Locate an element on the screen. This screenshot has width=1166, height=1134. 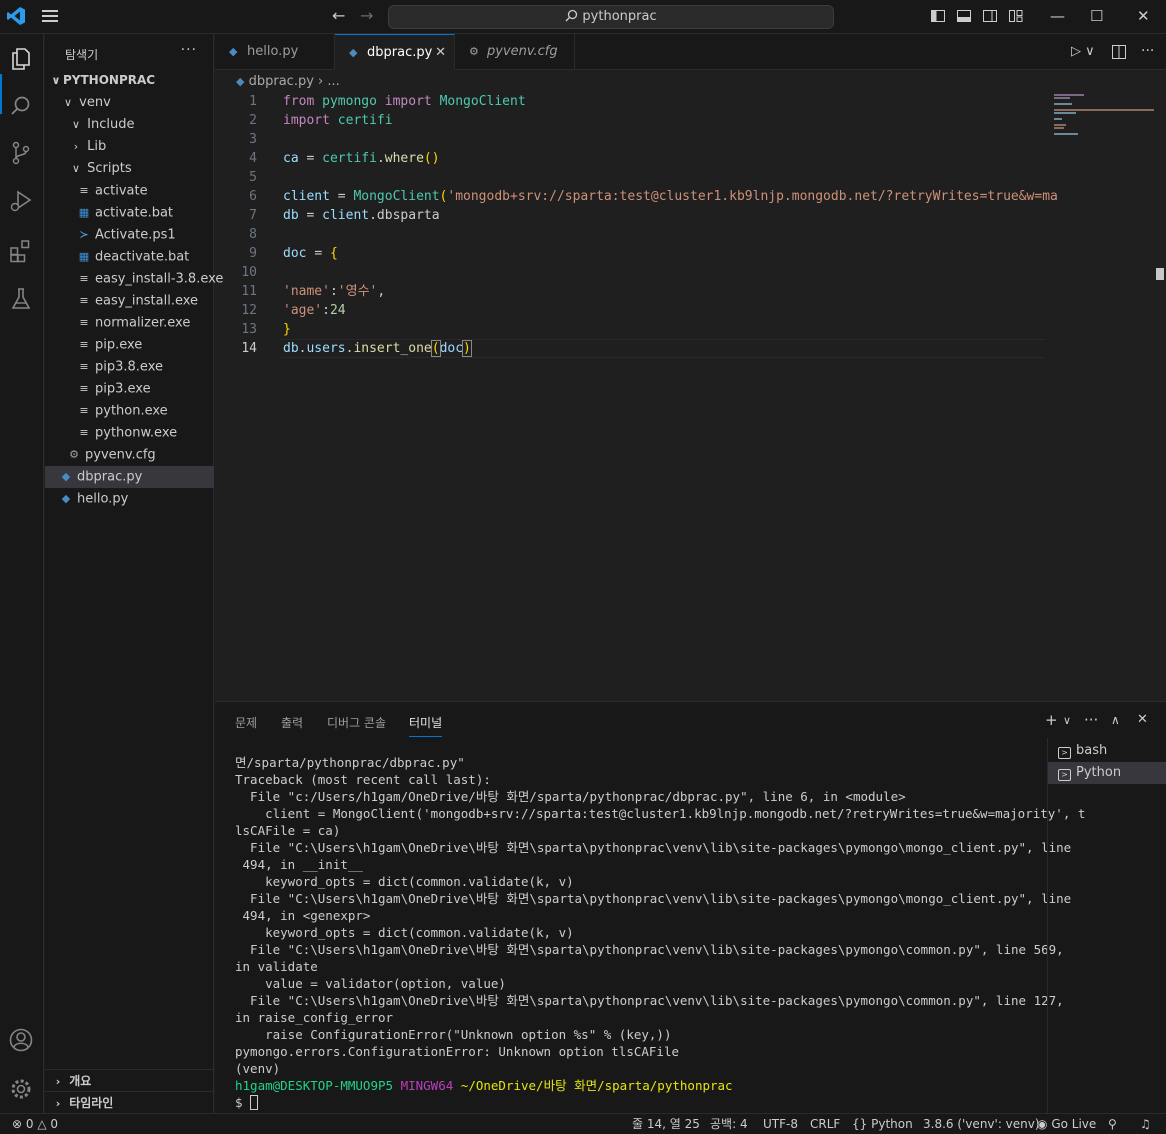
command-center-search: pythonprac is located at coordinates (611, 17).